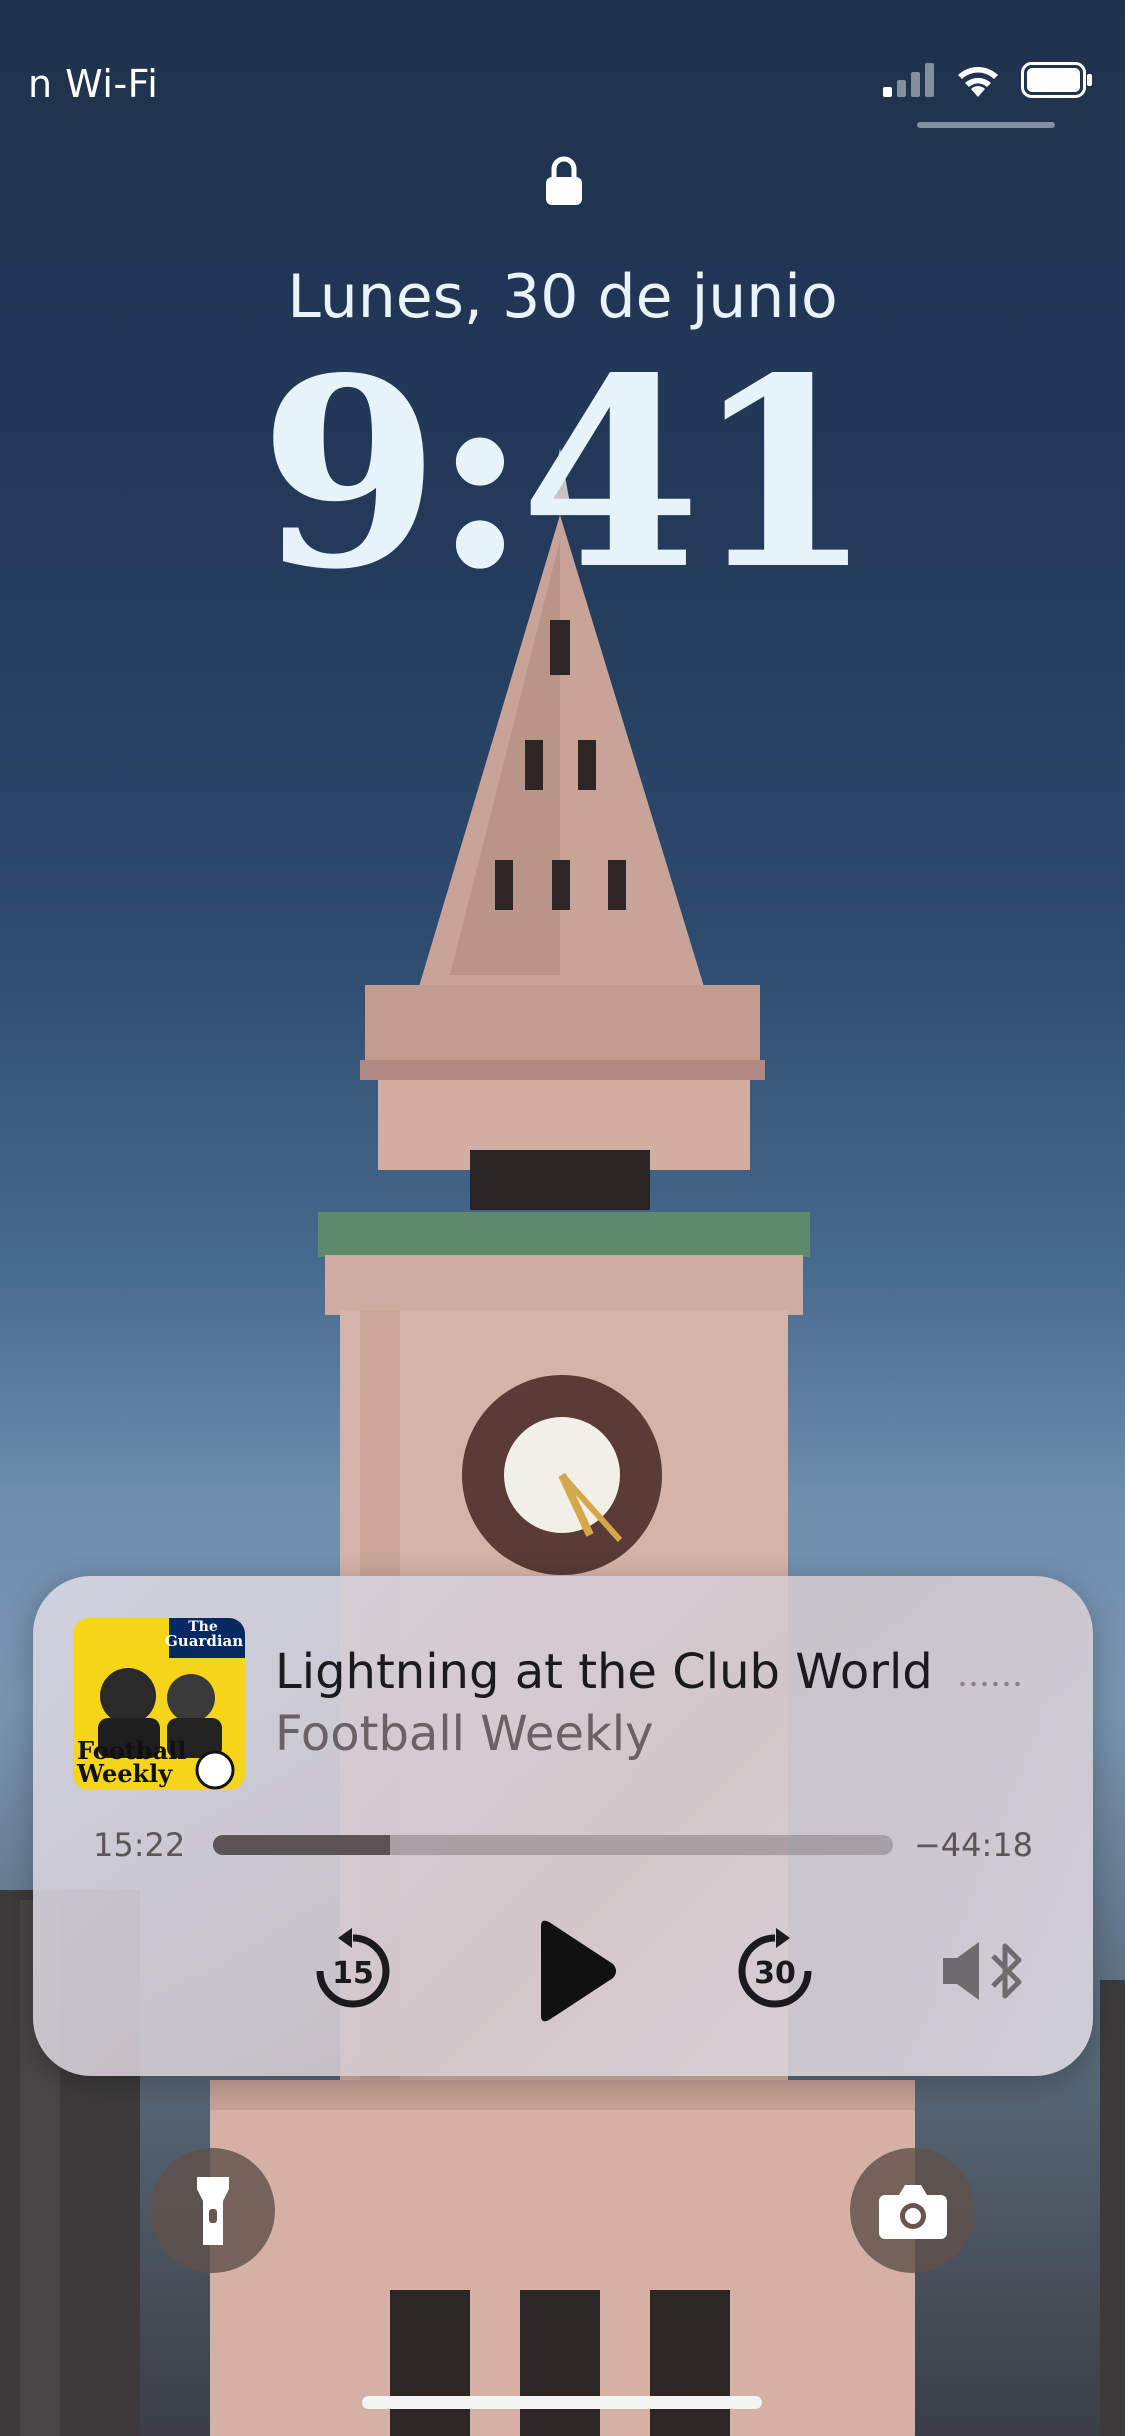  I want to click on camera-icon, so click(912, 2211).